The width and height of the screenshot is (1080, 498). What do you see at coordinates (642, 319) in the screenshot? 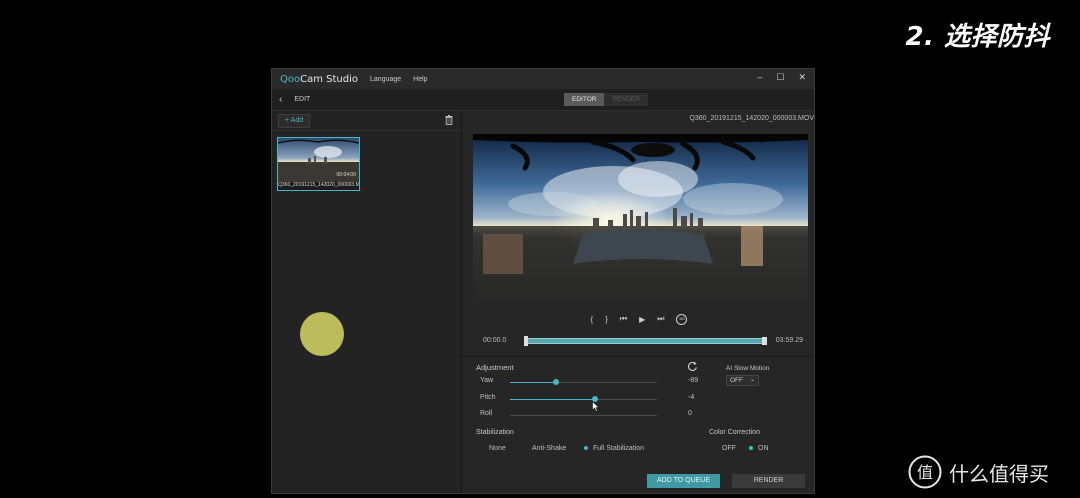
I see `play-icon: ▶` at bounding box center [642, 319].